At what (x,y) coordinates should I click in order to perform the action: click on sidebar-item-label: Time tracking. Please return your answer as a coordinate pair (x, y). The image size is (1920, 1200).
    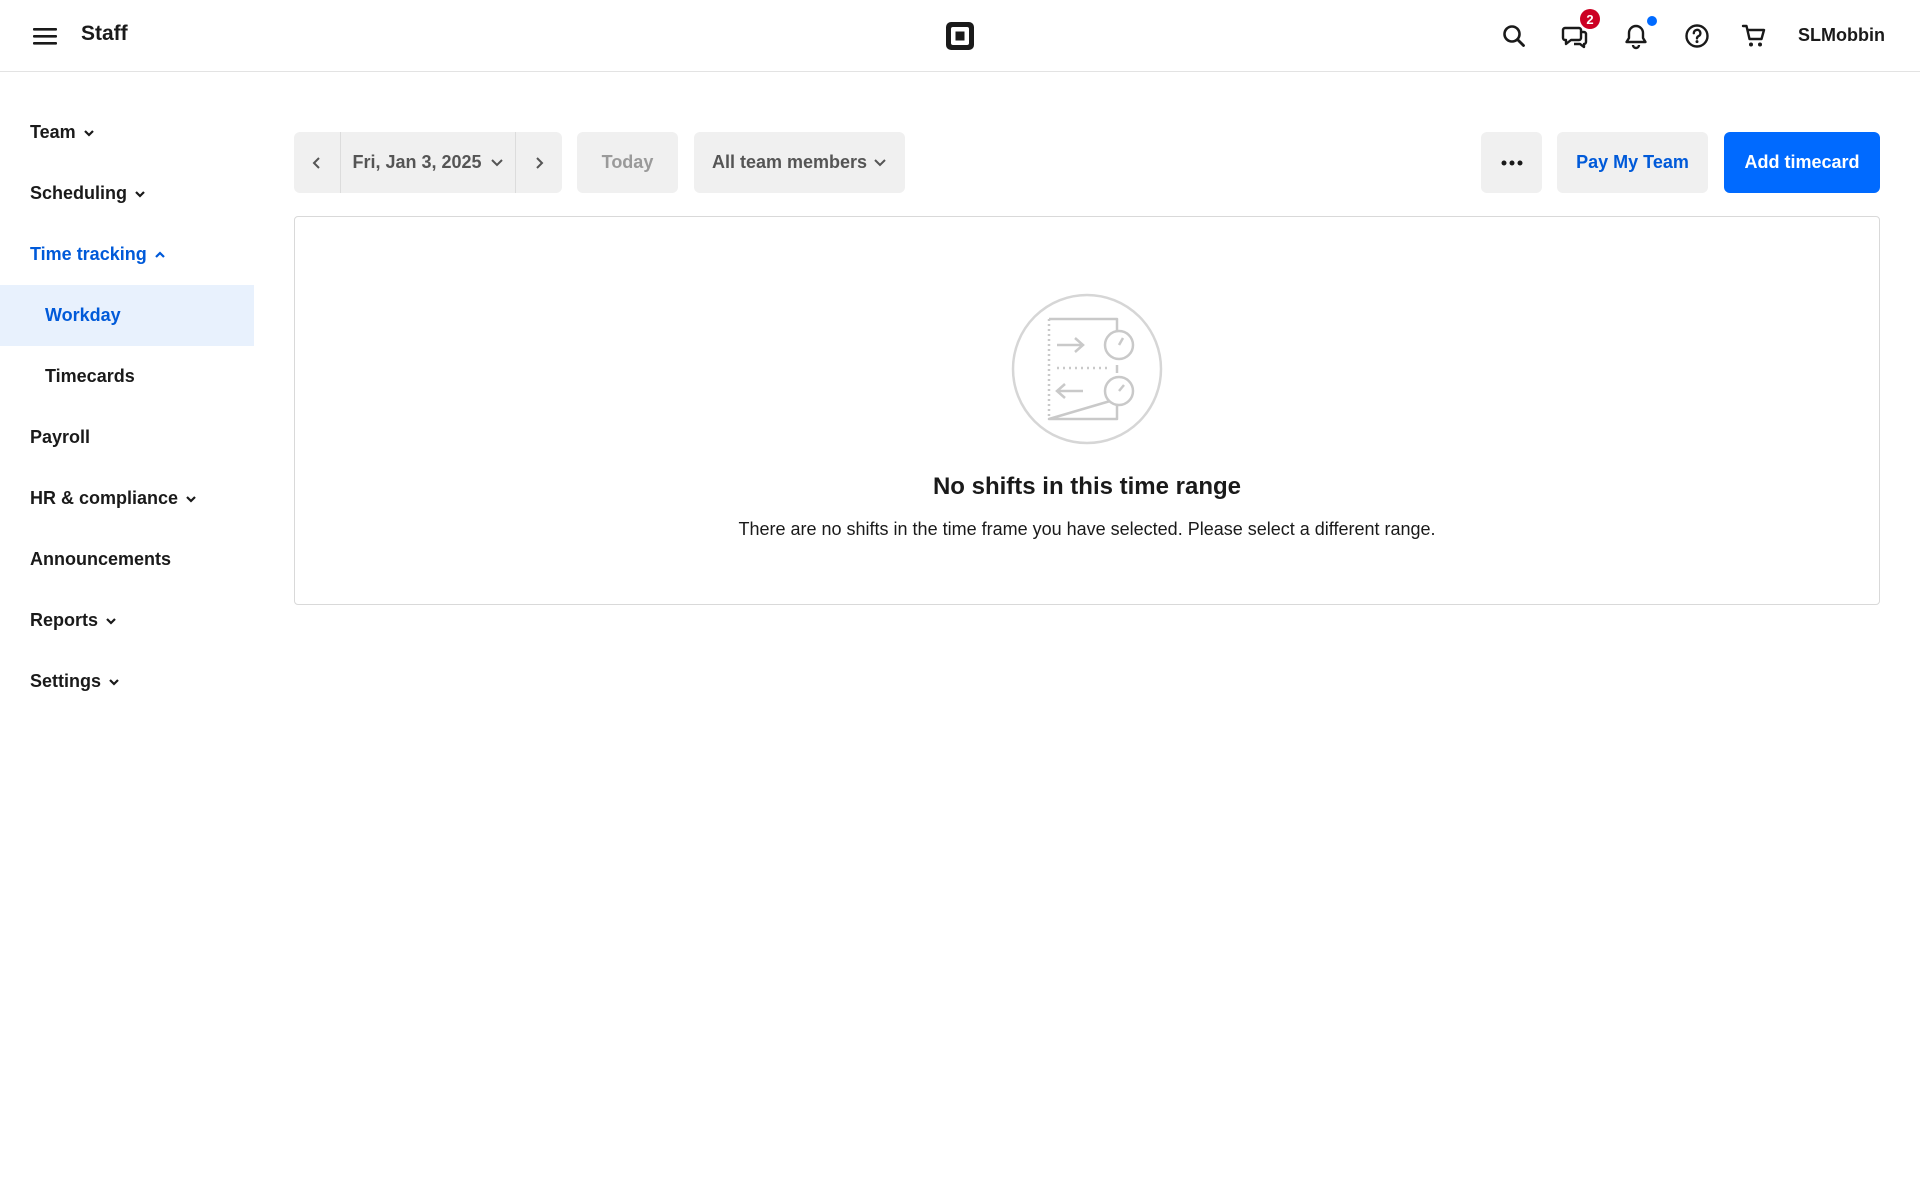
    Looking at the image, I should click on (88, 254).